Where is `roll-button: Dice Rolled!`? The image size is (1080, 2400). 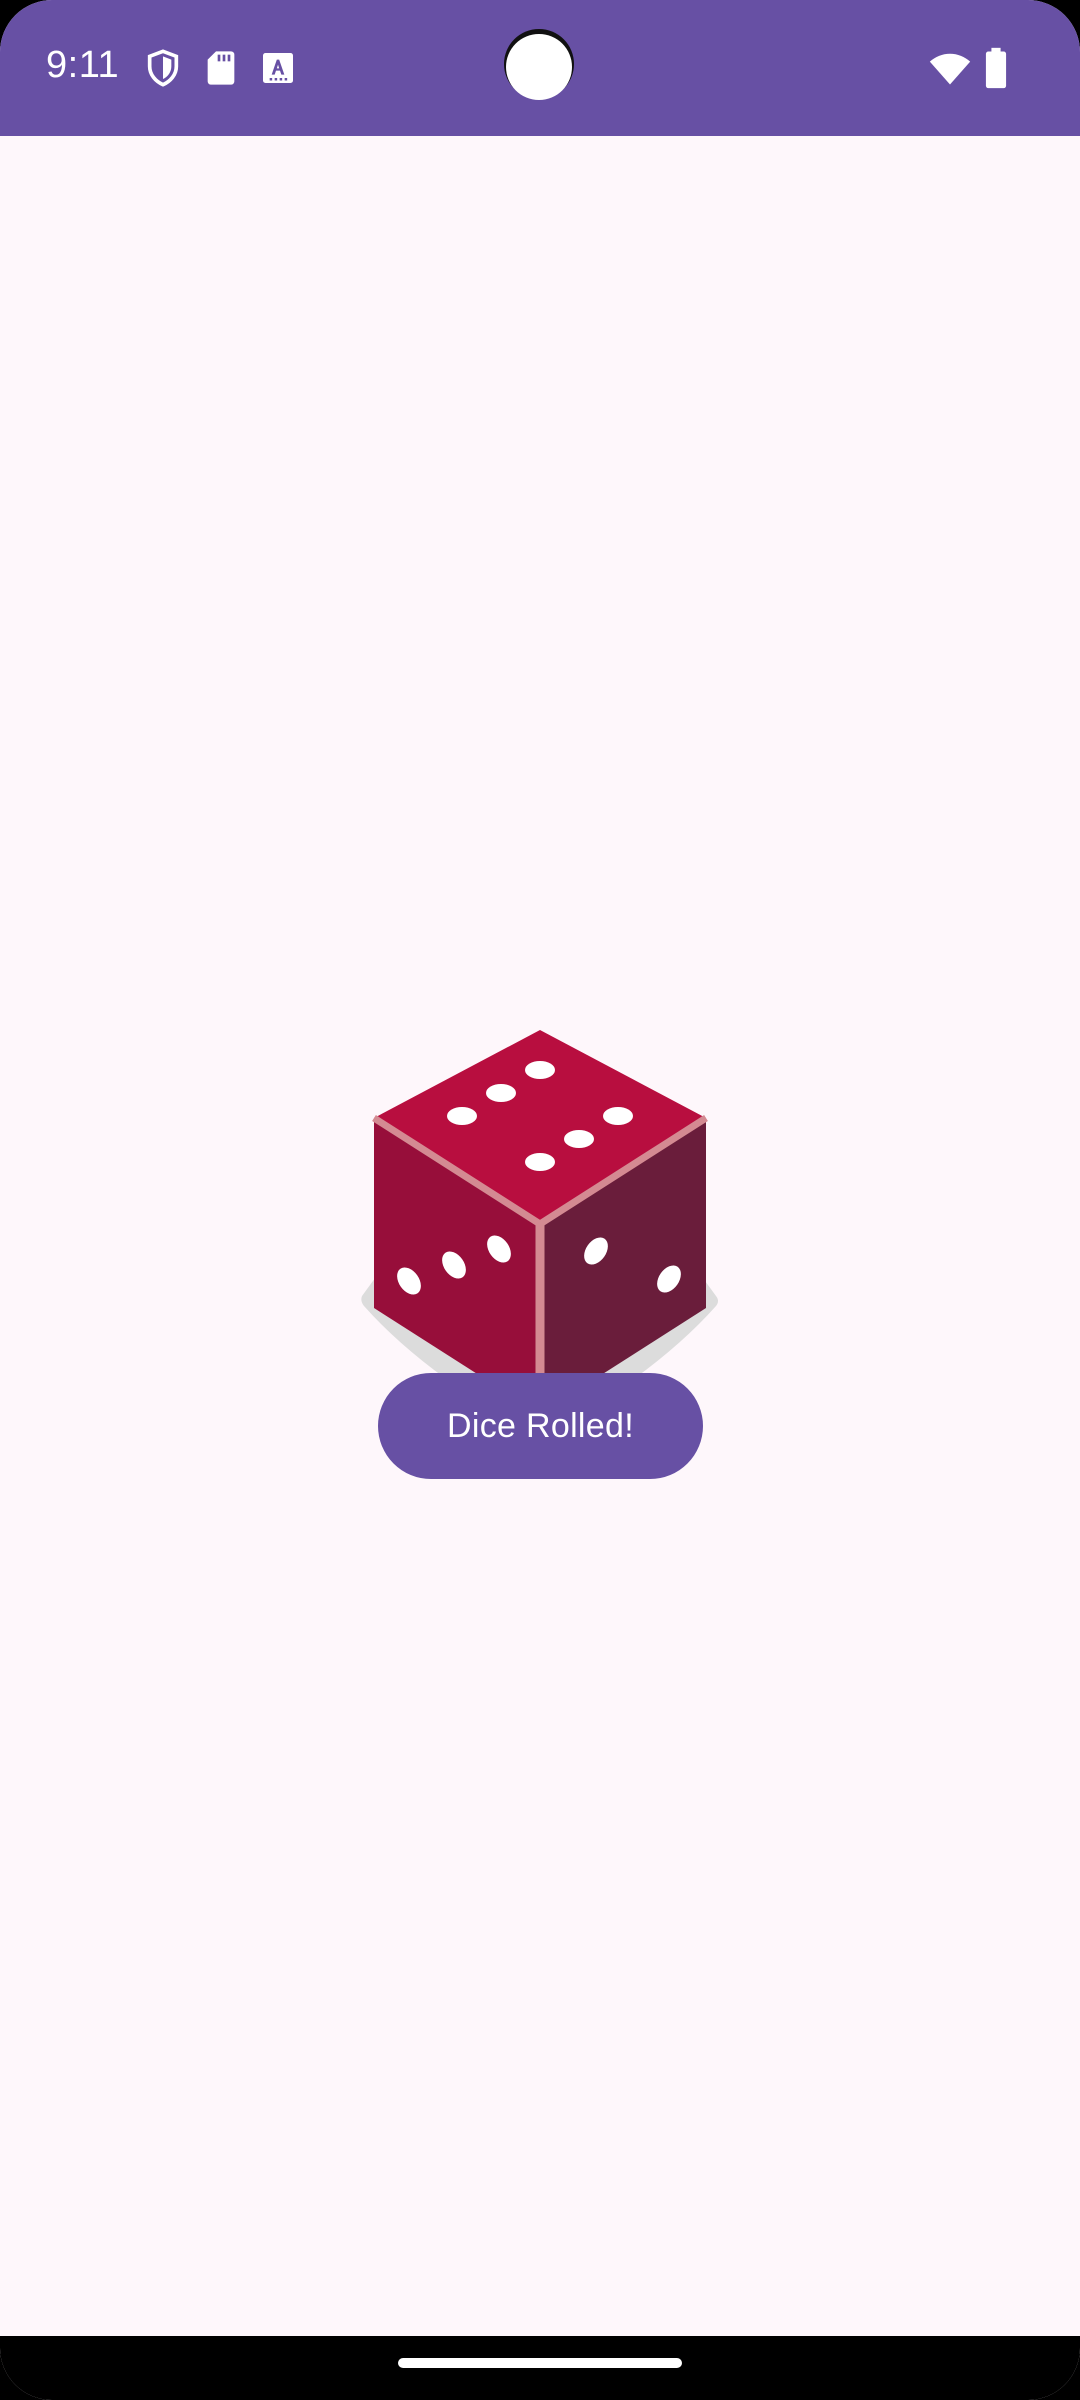 roll-button: Dice Rolled! is located at coordinates (540, 1426).